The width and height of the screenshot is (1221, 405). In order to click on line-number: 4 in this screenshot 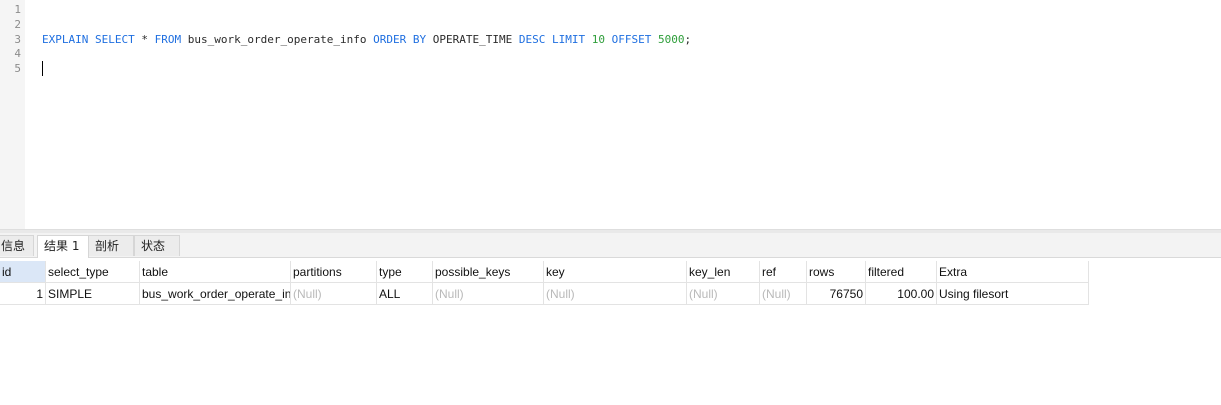, I will do `click(17, 53)`.